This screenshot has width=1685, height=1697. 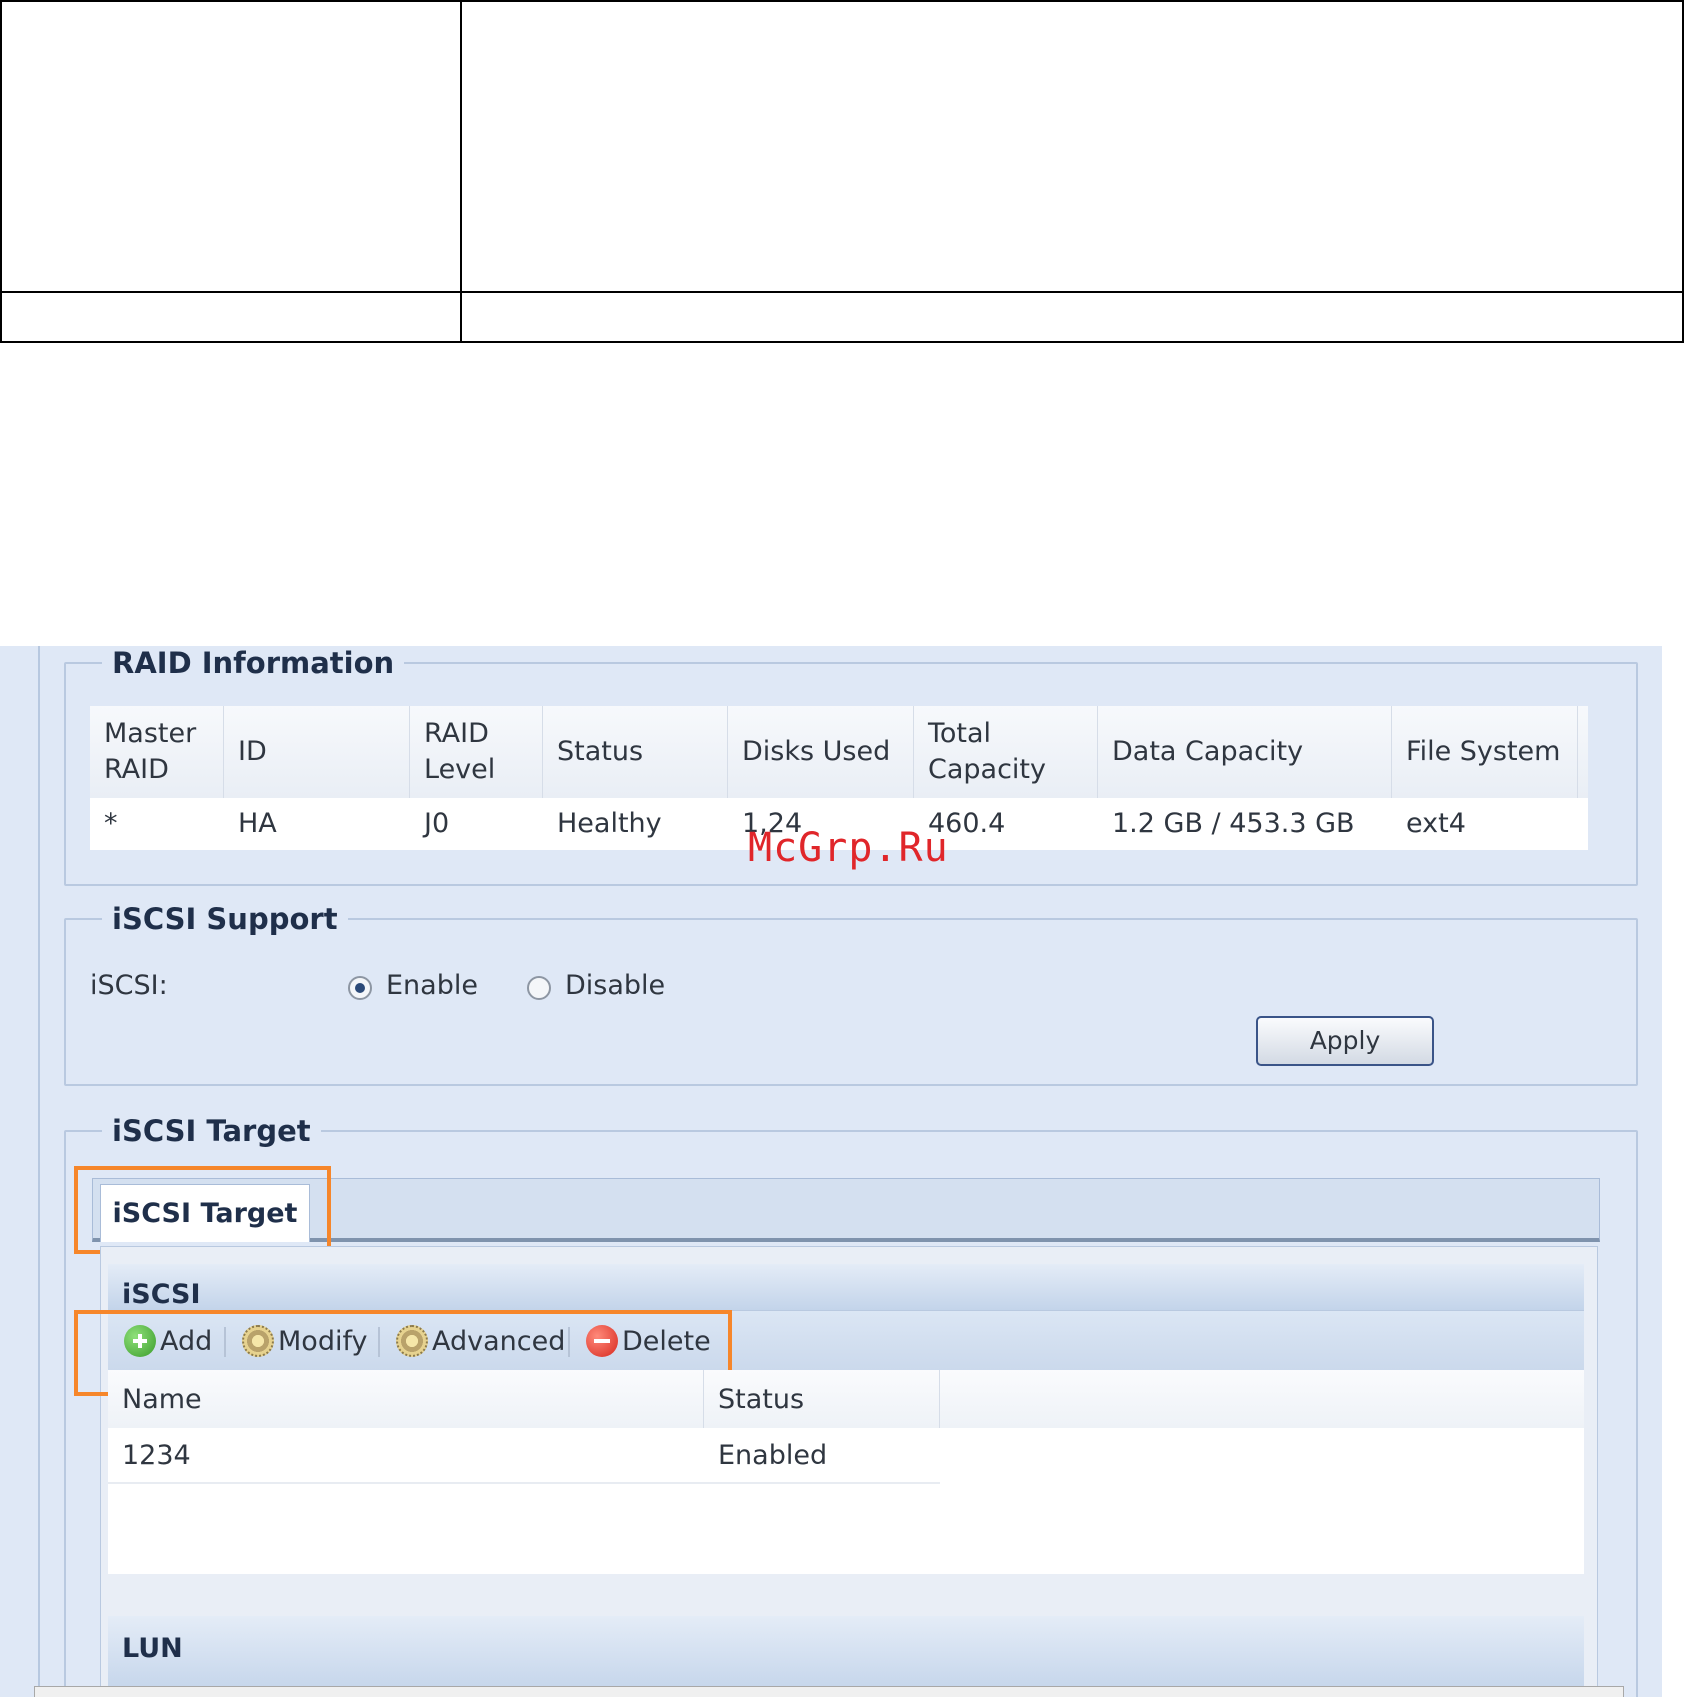 I want to click on iscsi-list-body: 1234 Enabled, so click(x=846, y=1501).